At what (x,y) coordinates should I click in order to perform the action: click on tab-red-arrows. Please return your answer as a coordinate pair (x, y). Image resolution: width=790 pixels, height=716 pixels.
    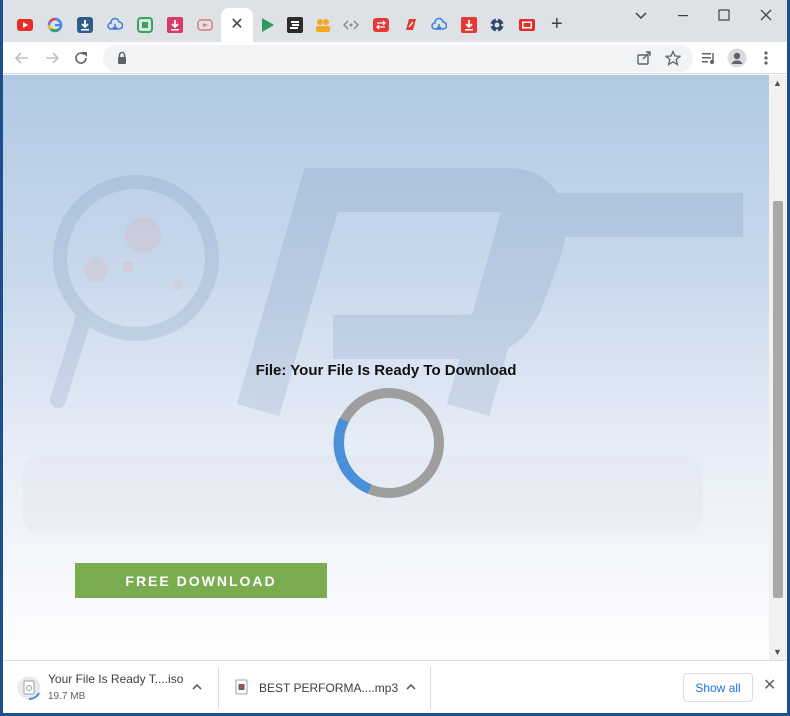
    Looking at the image, I should click on (381, 25).